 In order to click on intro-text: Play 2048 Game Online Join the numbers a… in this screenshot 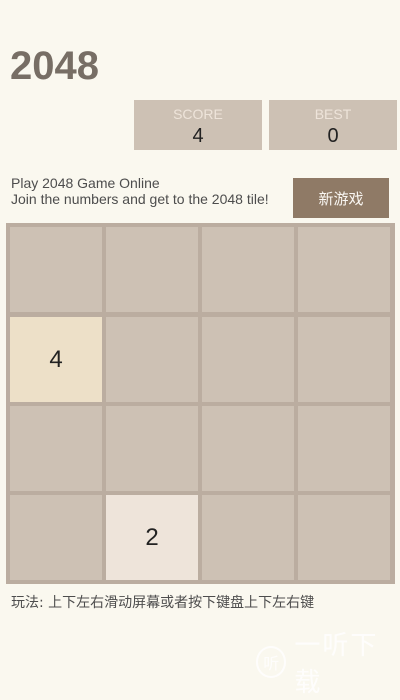, I will do `click(148, 191)`.